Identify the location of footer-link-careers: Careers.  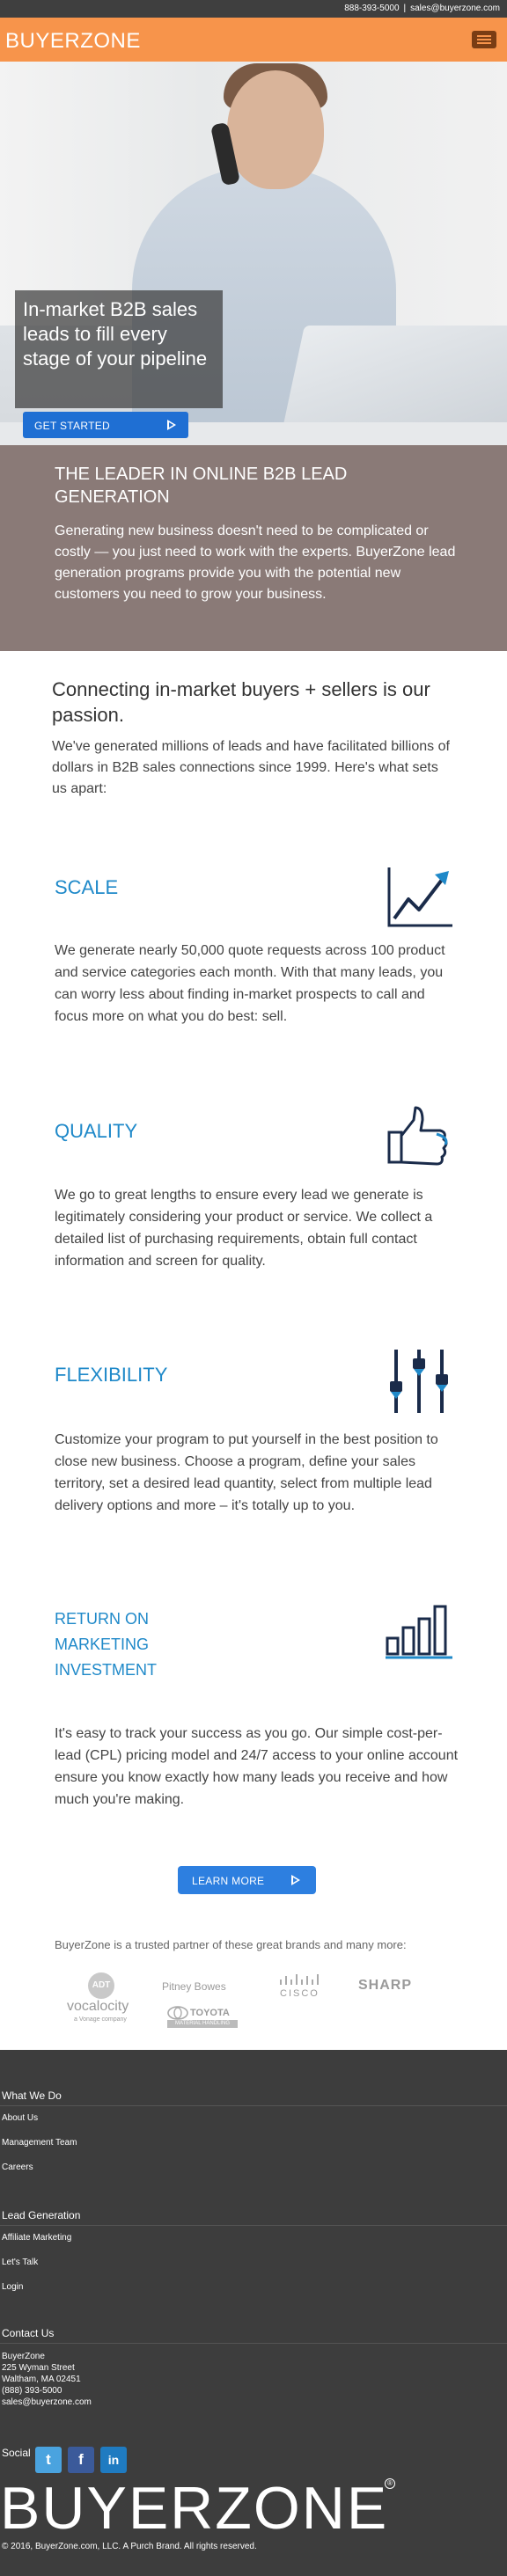
(18, 2167).